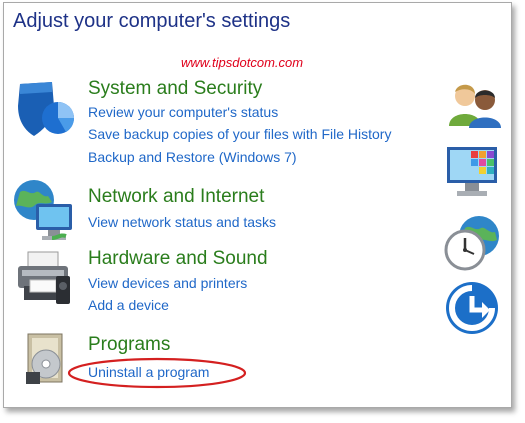 The height and width of the screenshot is (423, 525). What do you see at coordinates (175, 89) in the screenshot?
I see `category-system-and-security: System and Security` at bounding box center [175, 89].